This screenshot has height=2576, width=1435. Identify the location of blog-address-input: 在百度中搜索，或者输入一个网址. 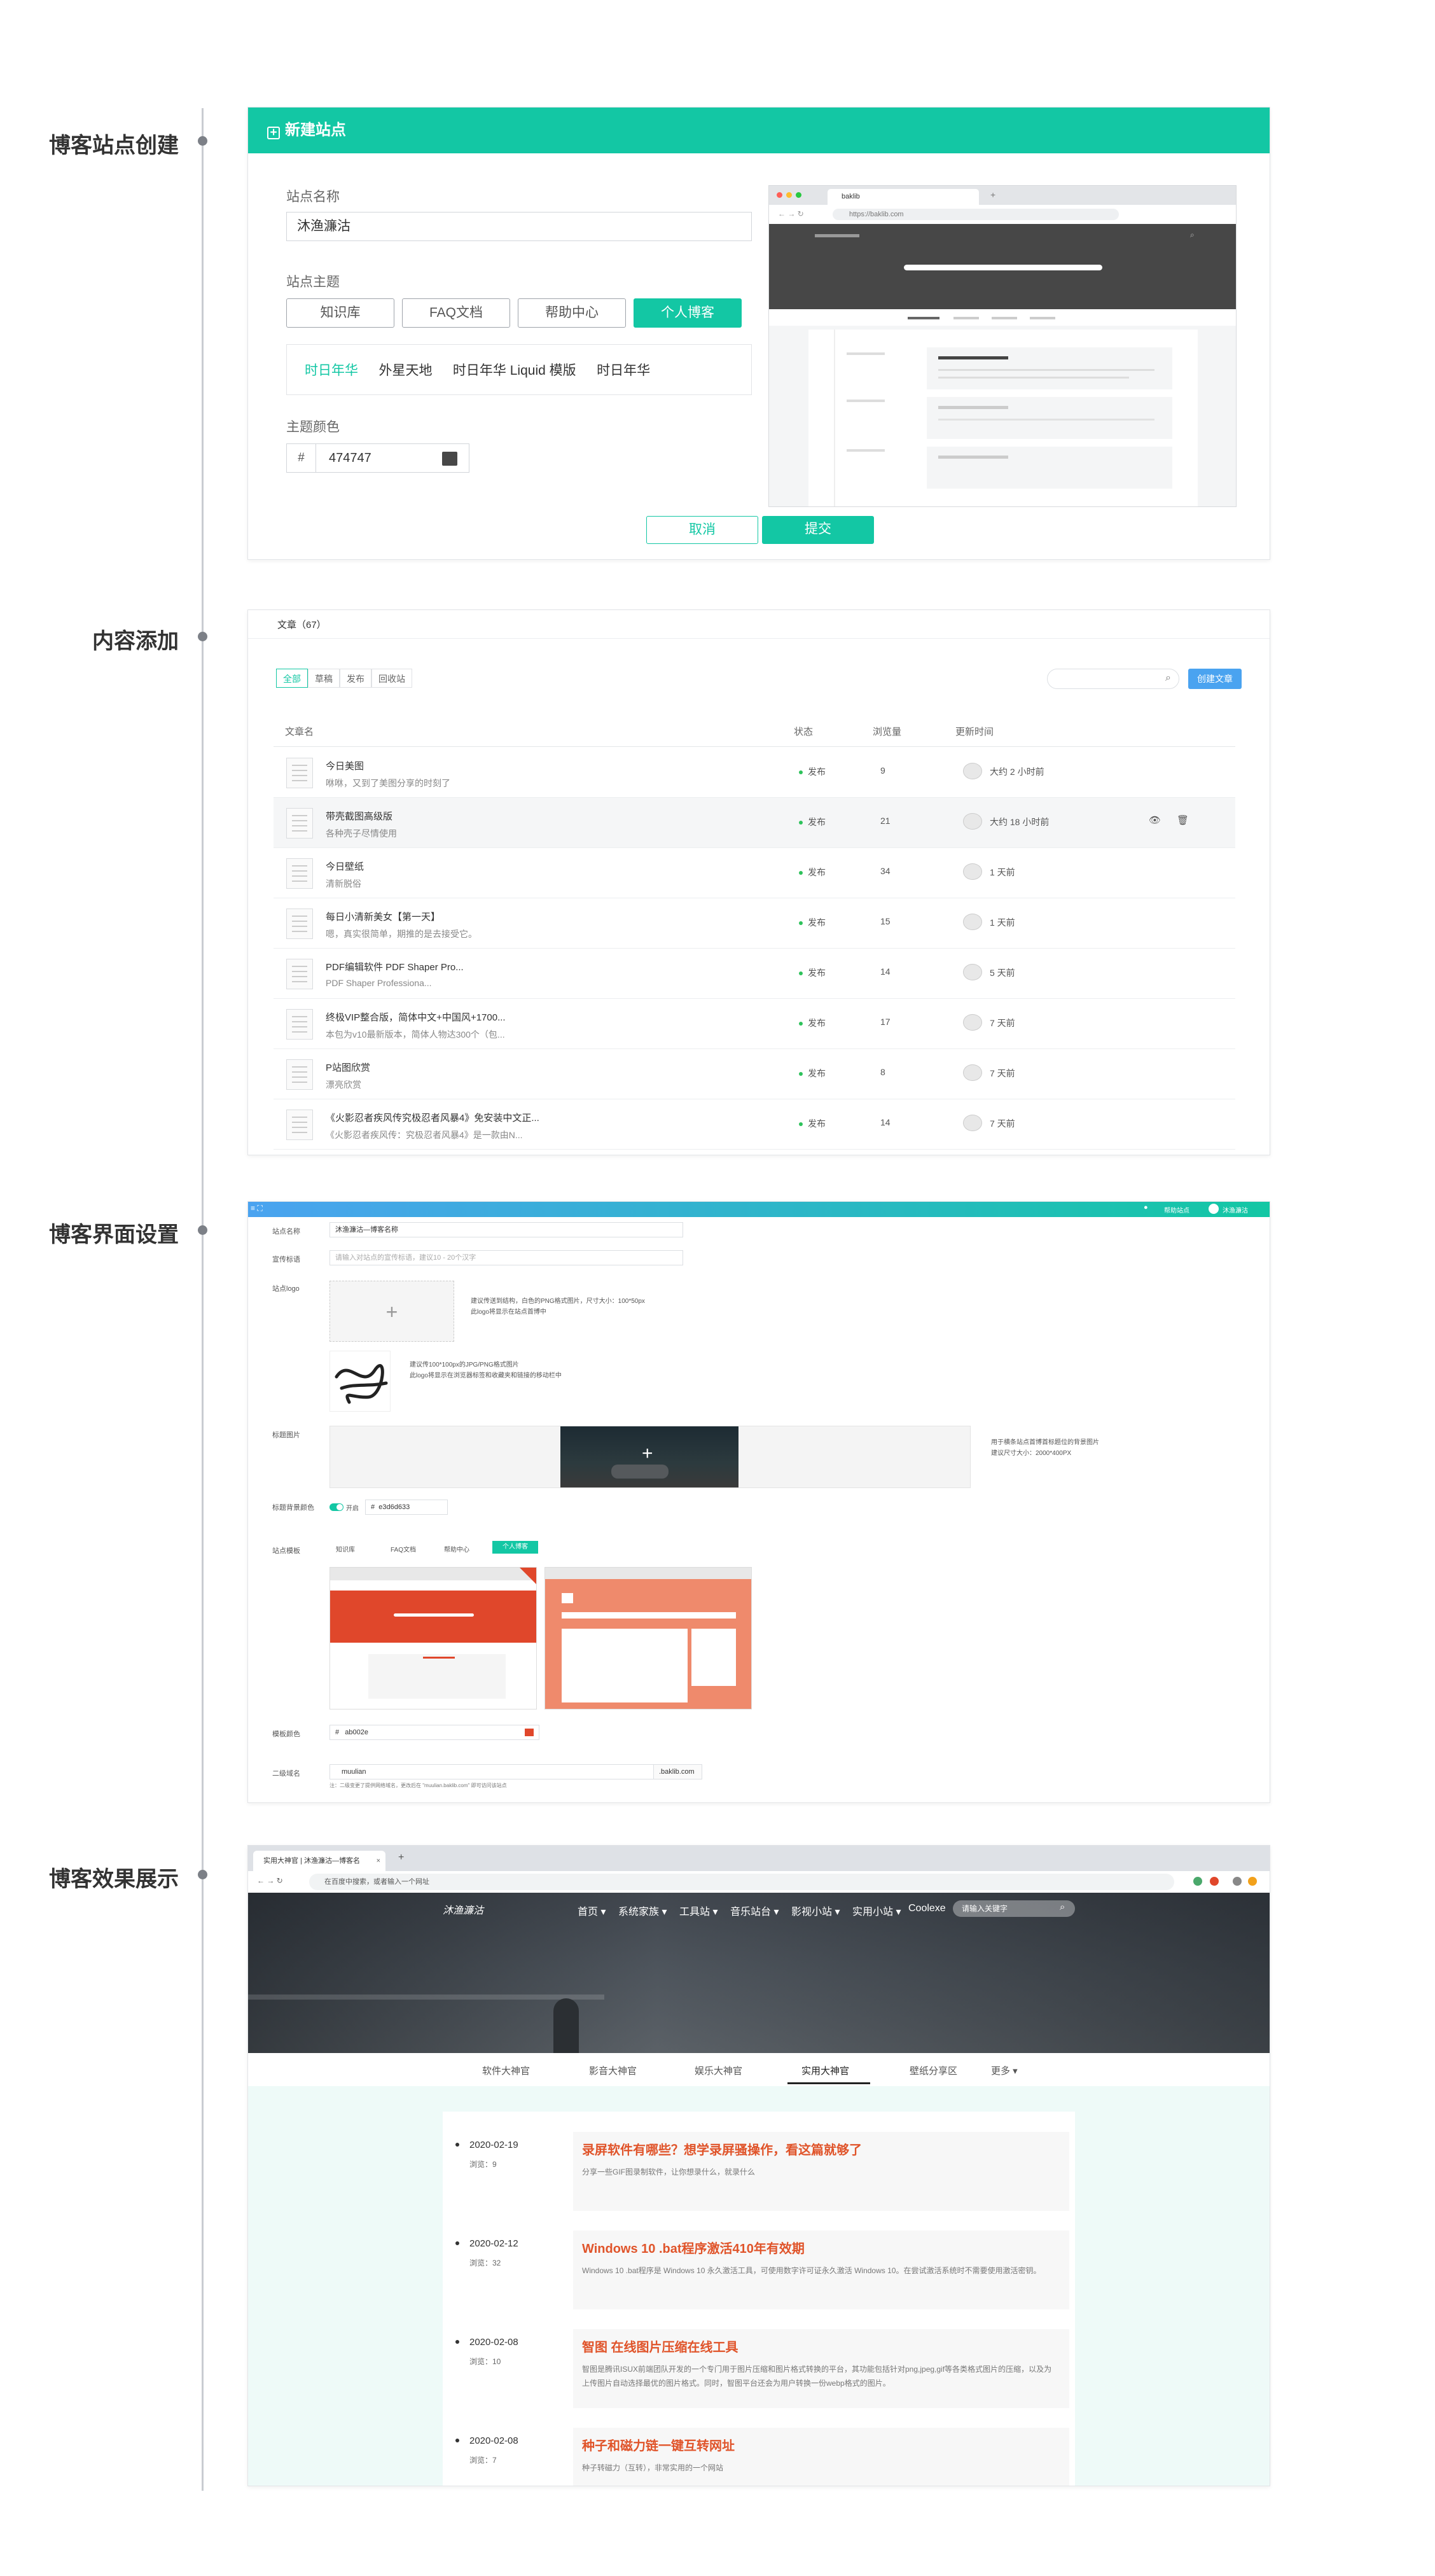
(741, 1882).